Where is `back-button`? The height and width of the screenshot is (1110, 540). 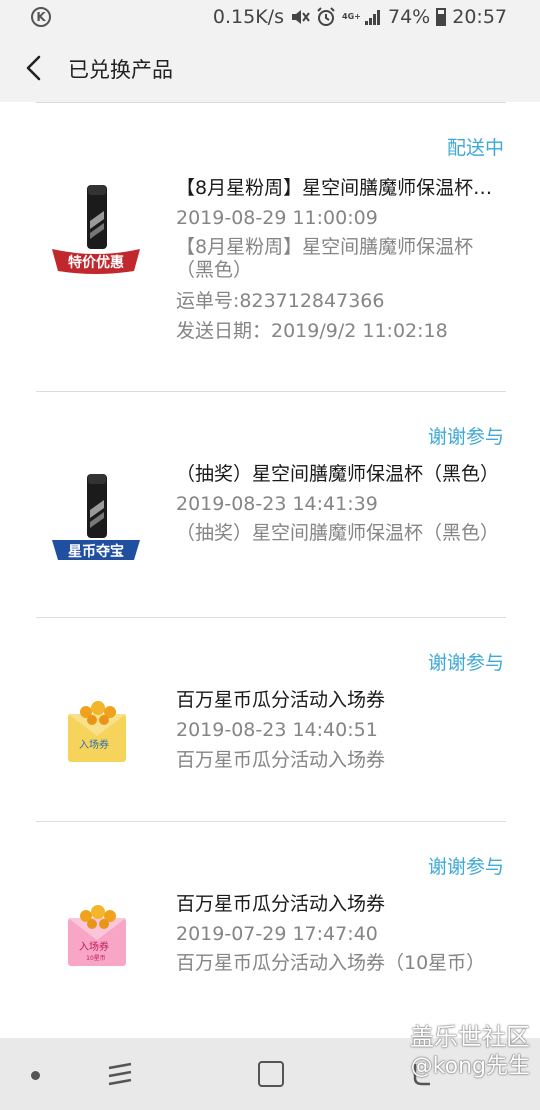
back-button is located at coordinates (36, 68).